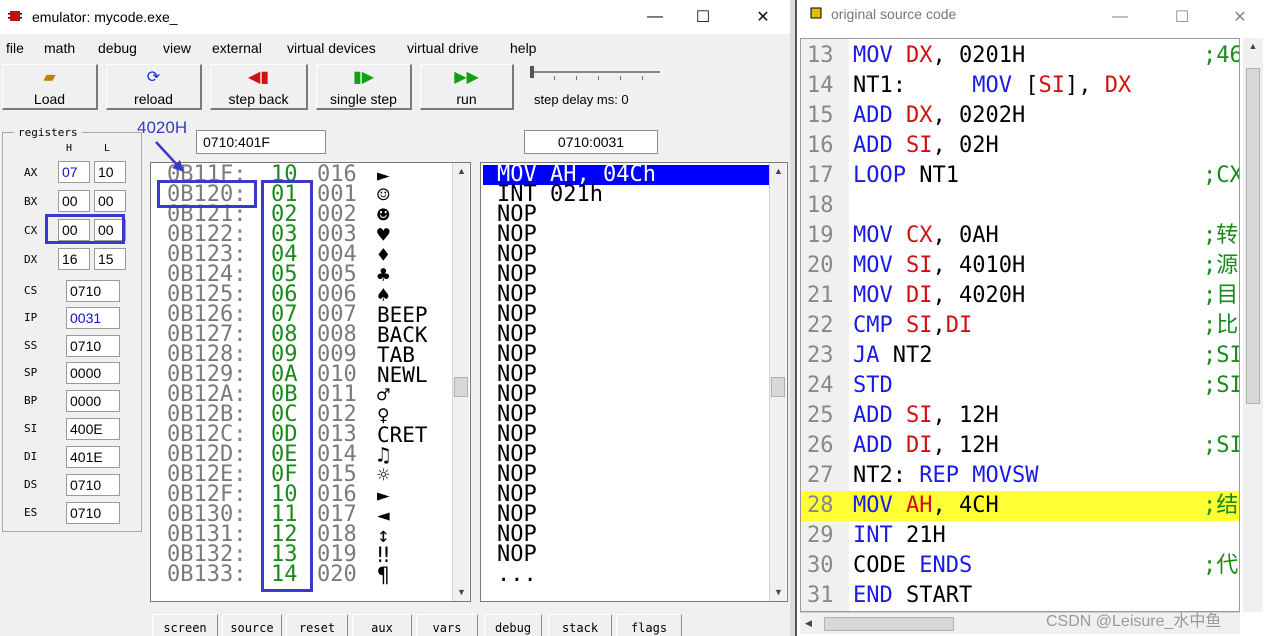  I want to click on screen-button: screen, so click(185, 625).